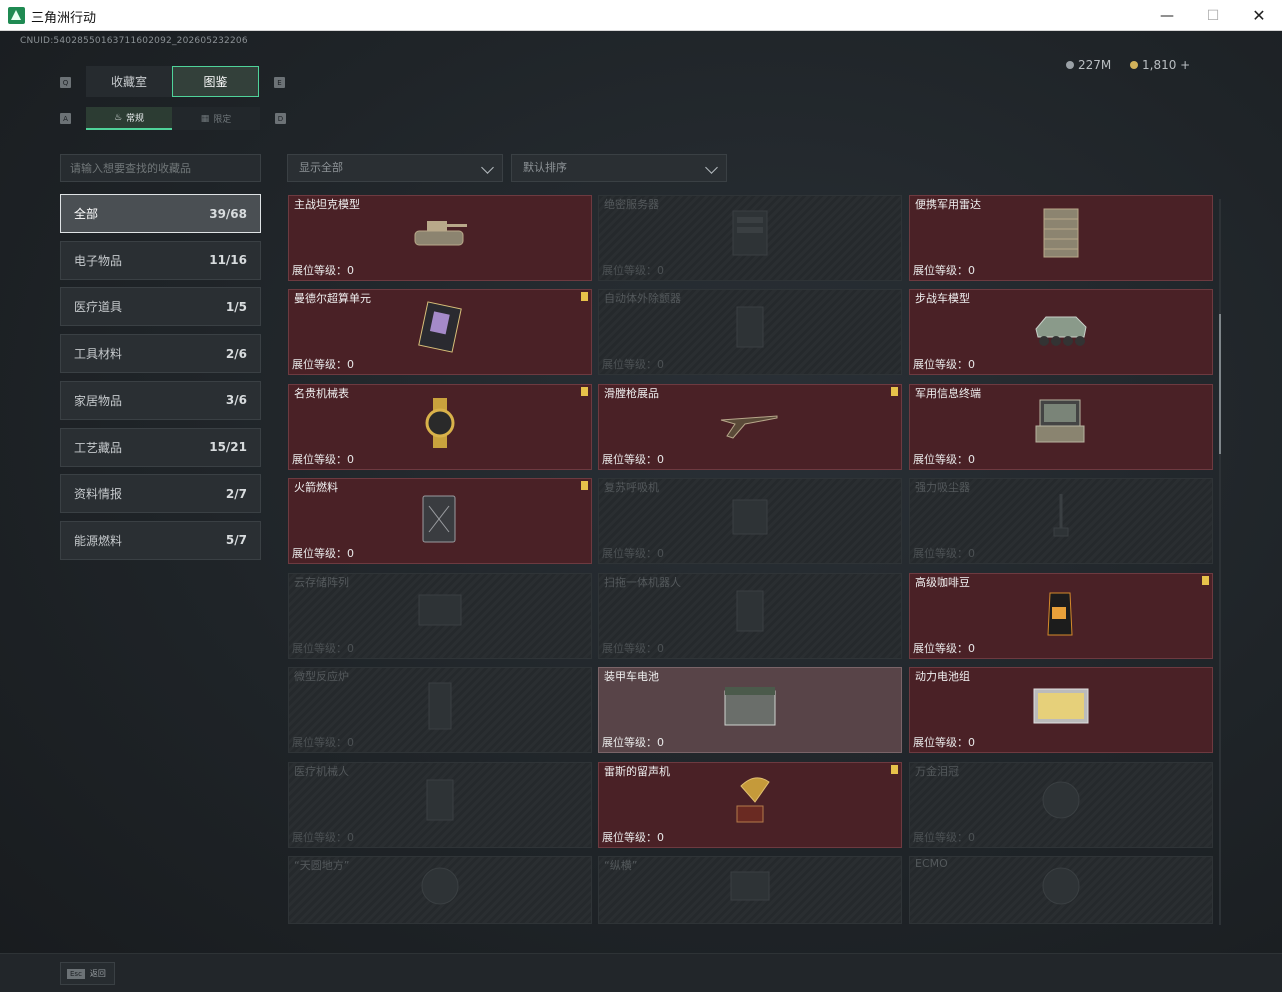 The height and width of the screenshot is (992, 1282). Describe the element at coordinates (321, 167) in the screenshot. I see `show-filter-value: 显示全部` at that location.